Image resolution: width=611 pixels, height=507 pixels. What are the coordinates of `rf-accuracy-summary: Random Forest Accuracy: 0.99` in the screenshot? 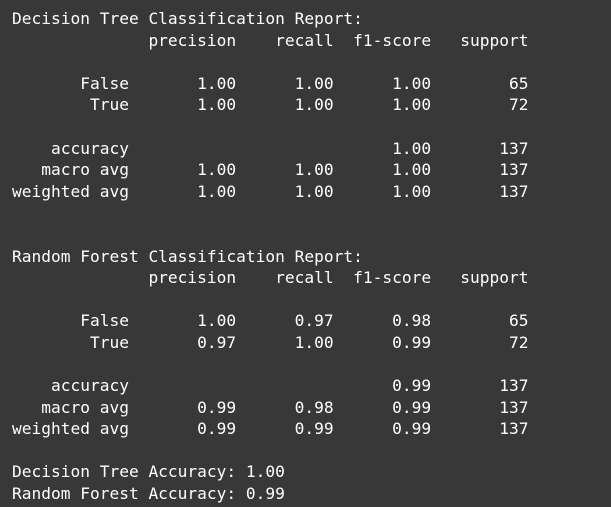 It's located at (148, 494).